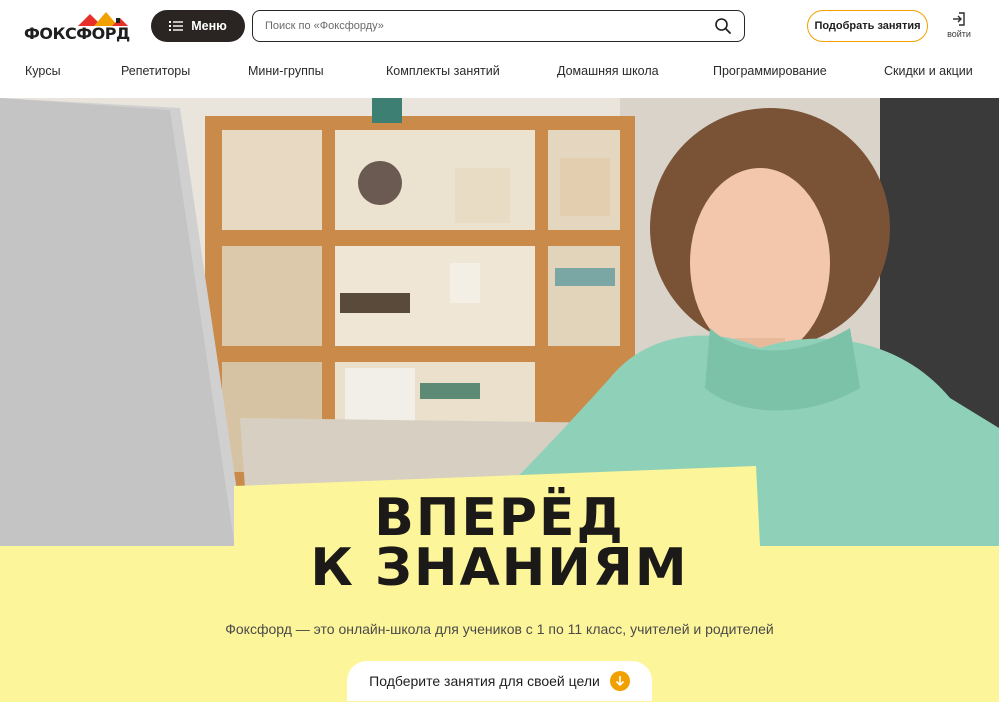 Image resolution: width=999 pixels, height=702 pixels. What do you see at coordinates (286, 71) in the screenshot?
I see `nav-item-mini-groups: Мини-группы` at bounding box center [286, 71].